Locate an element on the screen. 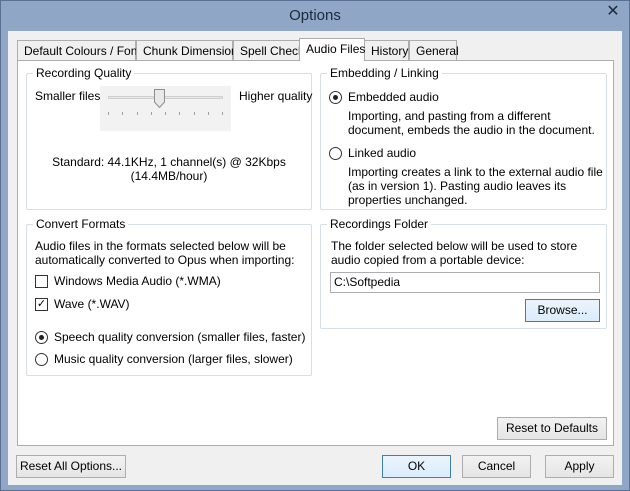 The height and width of the screenshot is (491, 630). apply-button: Apply is located at coordinates (579, 466).